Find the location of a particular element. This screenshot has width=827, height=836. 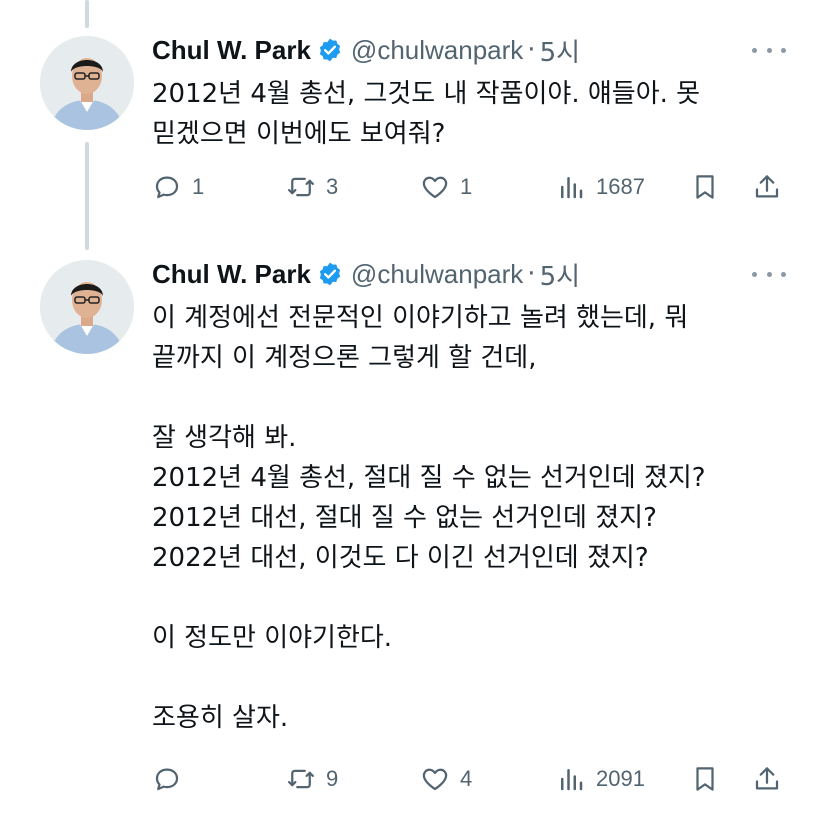

like-count: 1 is located at coordinates (466, 186).